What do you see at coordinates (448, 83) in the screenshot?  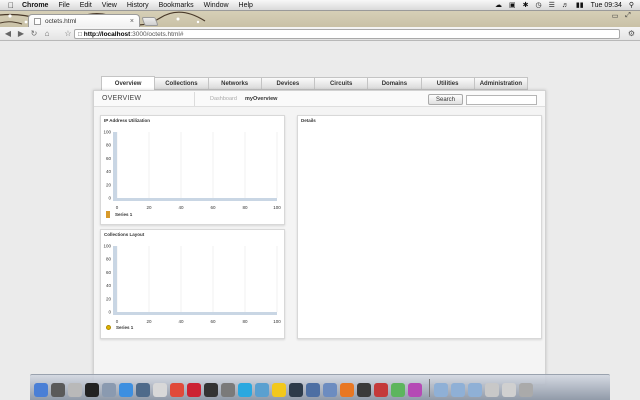 I see `tab-utilities: Utilities` at bounding box center [448, 83].